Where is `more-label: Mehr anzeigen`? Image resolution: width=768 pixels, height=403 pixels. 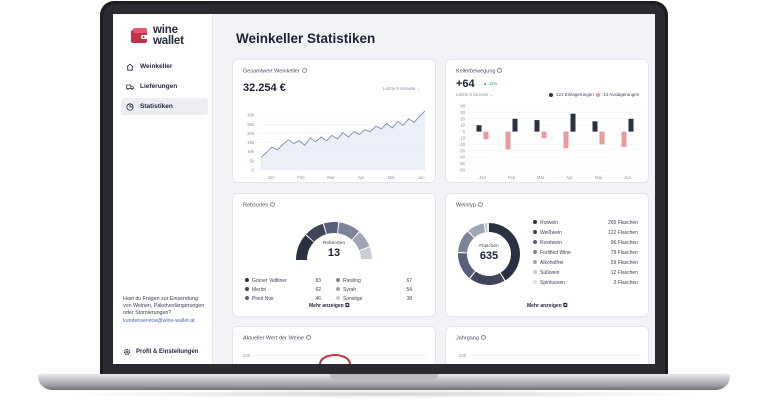
more-label: Mehr anzeigen is located at coordinates (326, 306).